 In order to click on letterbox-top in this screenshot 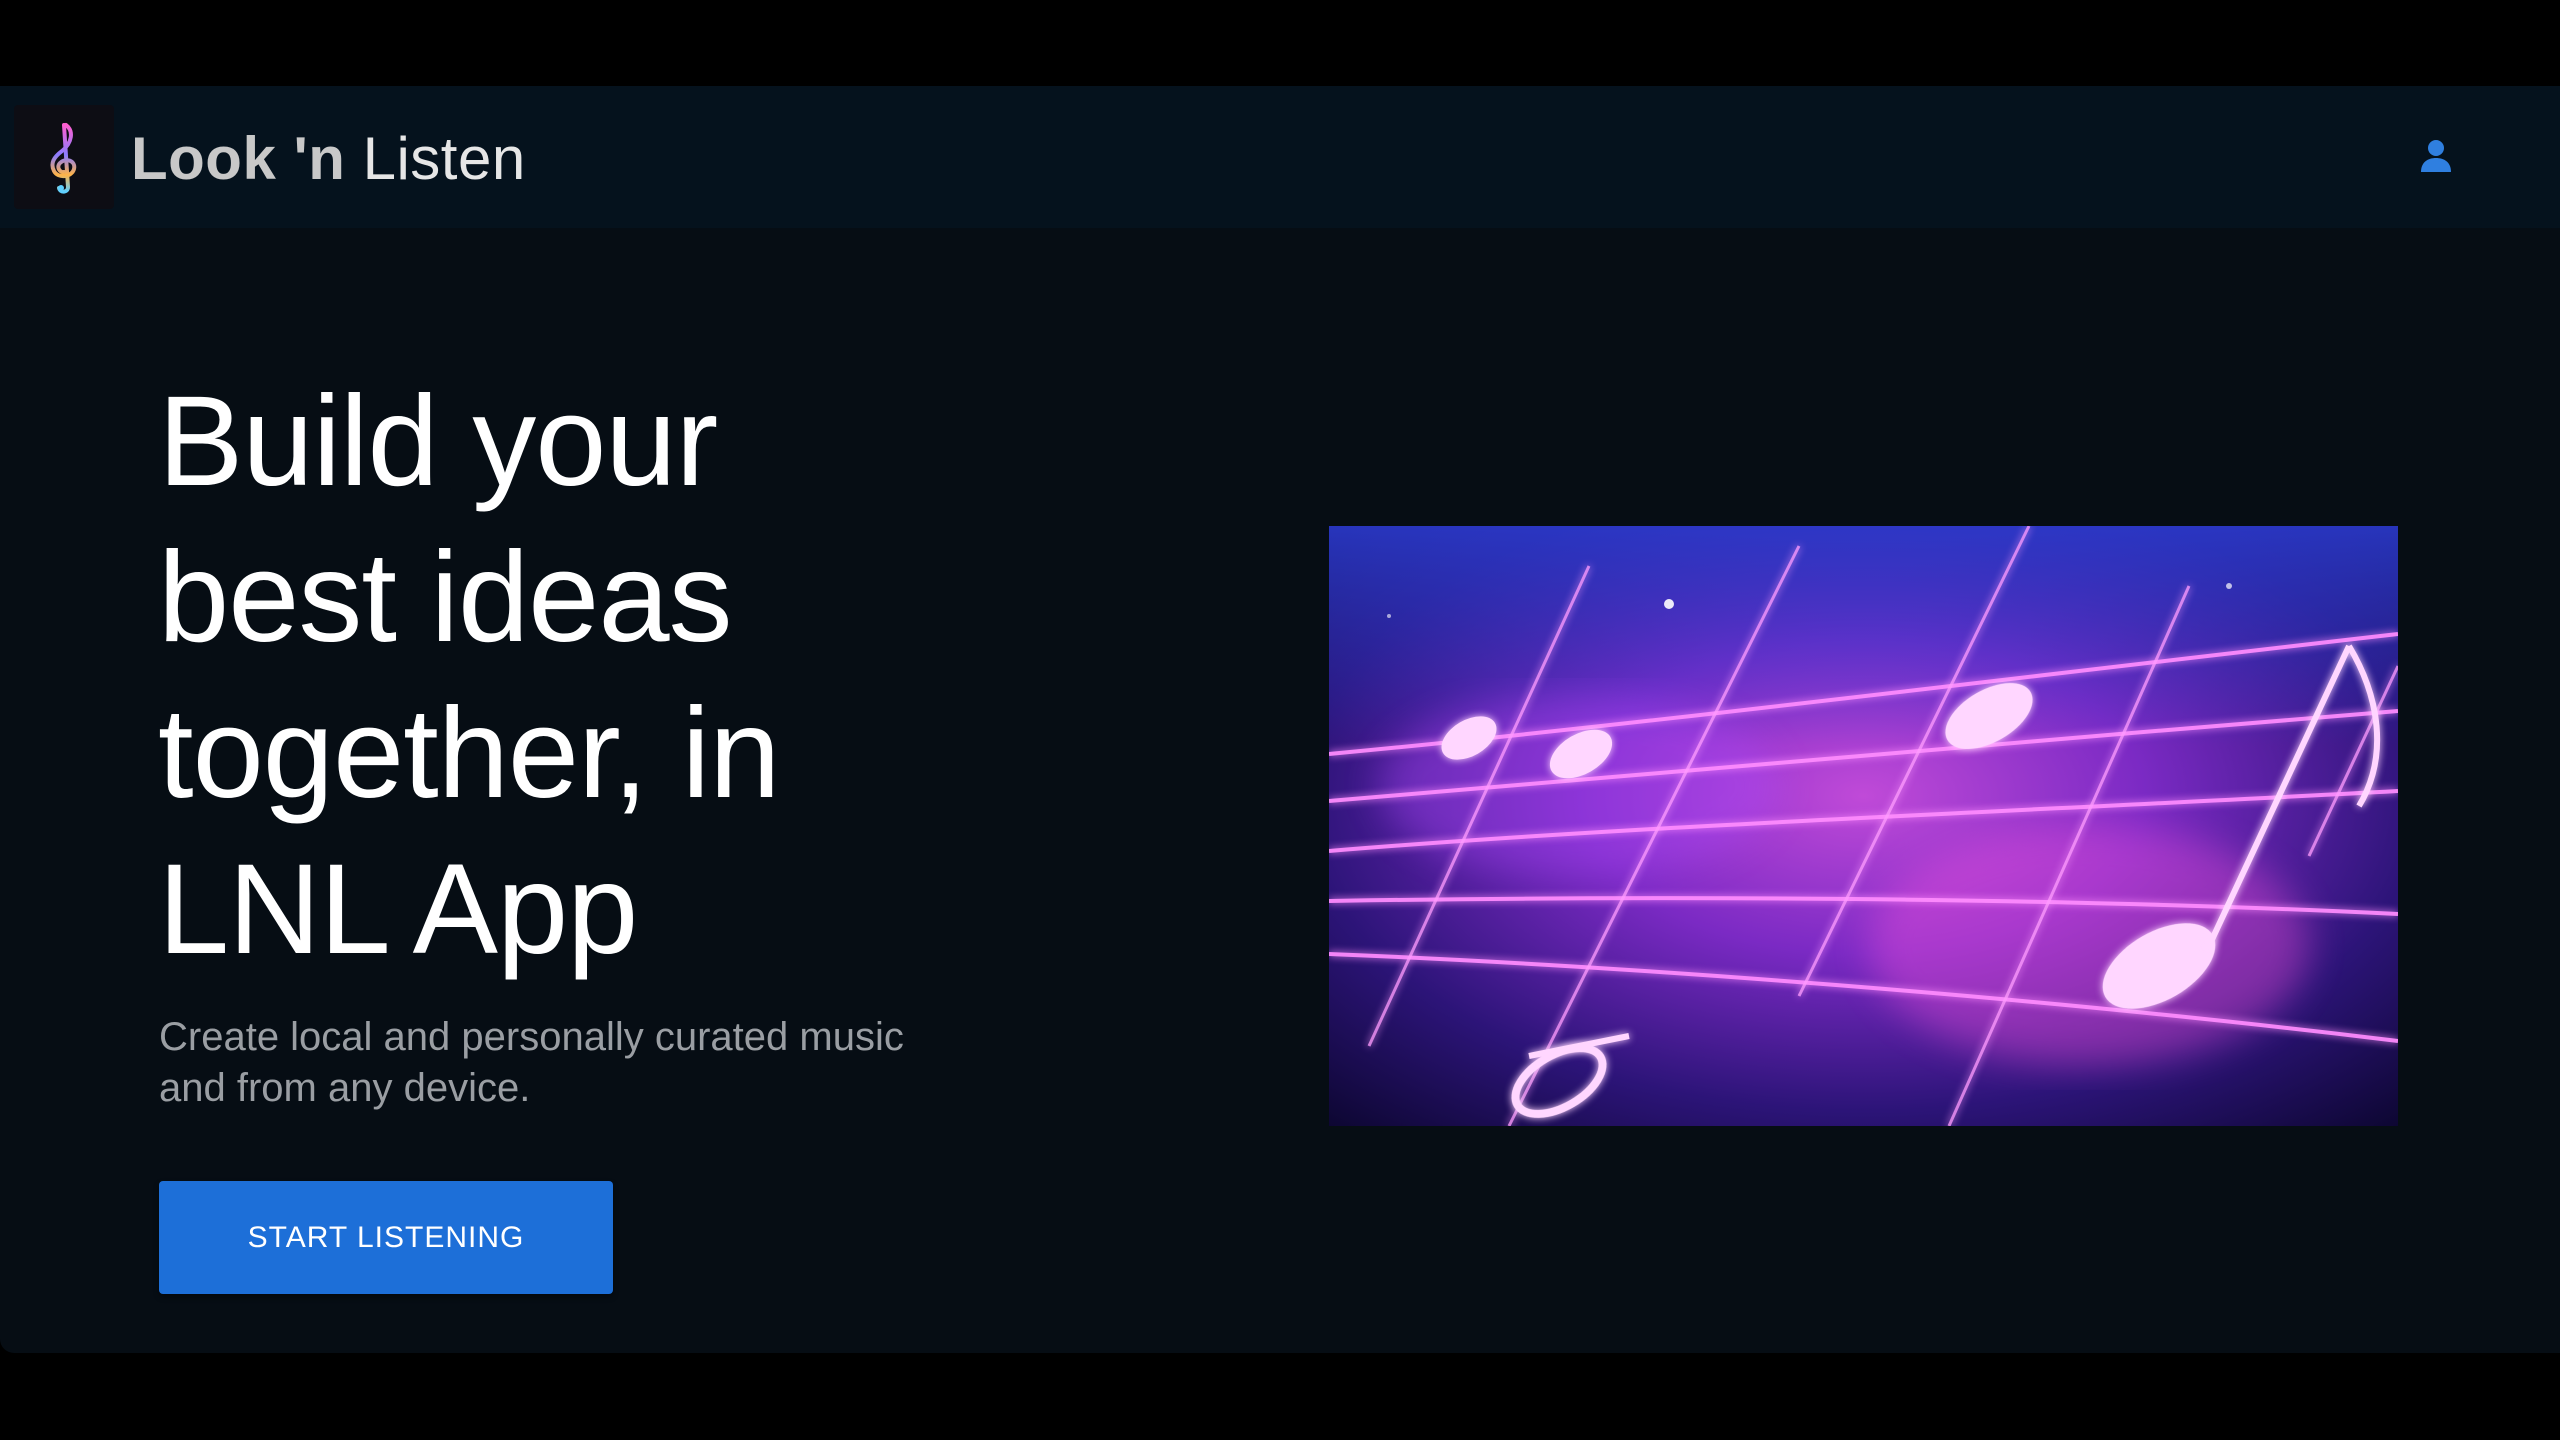, I will do `click(1280, 43)`.